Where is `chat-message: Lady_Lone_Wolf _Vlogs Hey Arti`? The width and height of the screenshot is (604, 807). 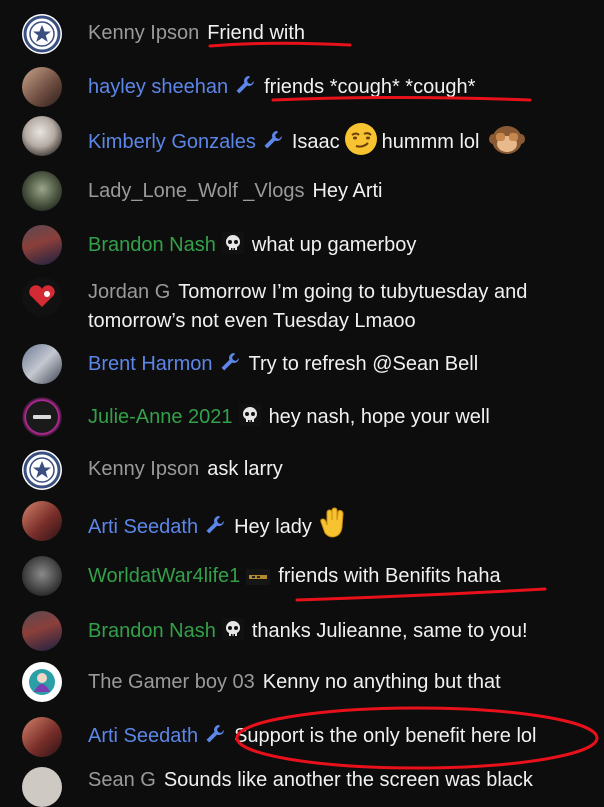
chat-message: Lady_Lone_Wolf _Vlogs Hey Arti is located at coordinates (302, 191).